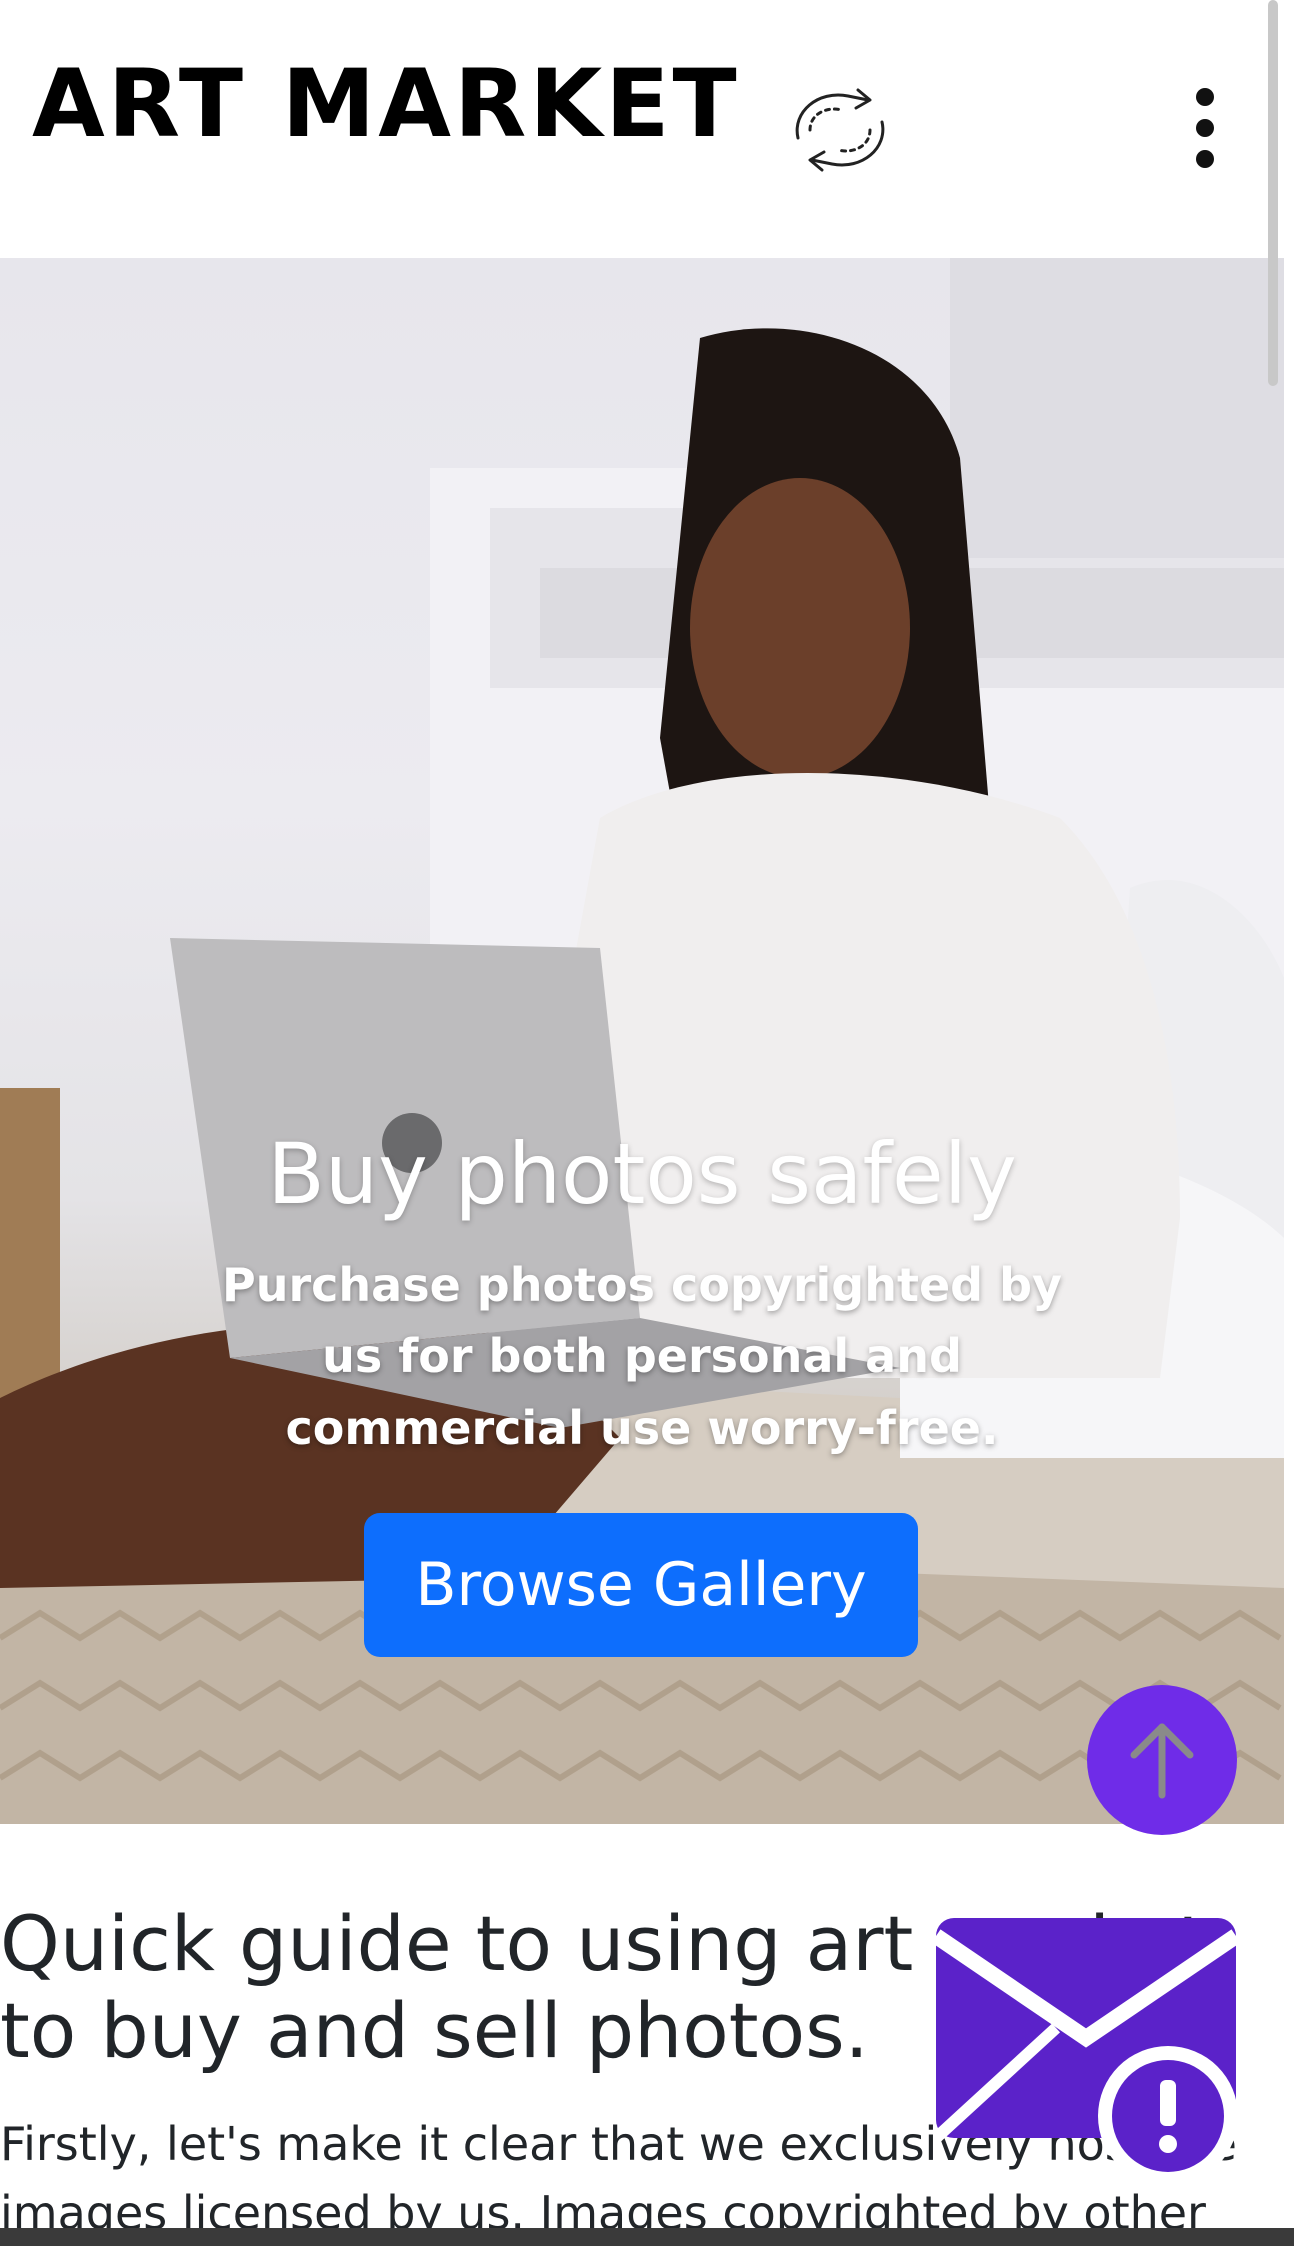 Image resolution: width=1294 pixels, height=2246 pixels. I want to click on mail-alert-icon, so click(1091, 2053).